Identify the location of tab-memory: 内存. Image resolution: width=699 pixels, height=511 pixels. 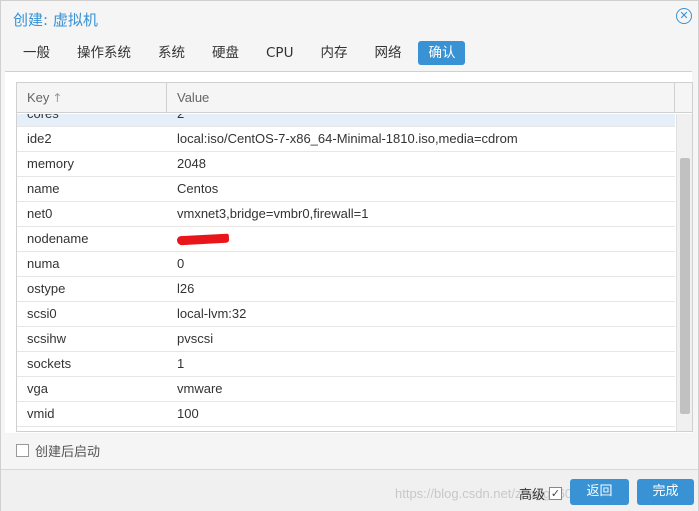
(333, 53).